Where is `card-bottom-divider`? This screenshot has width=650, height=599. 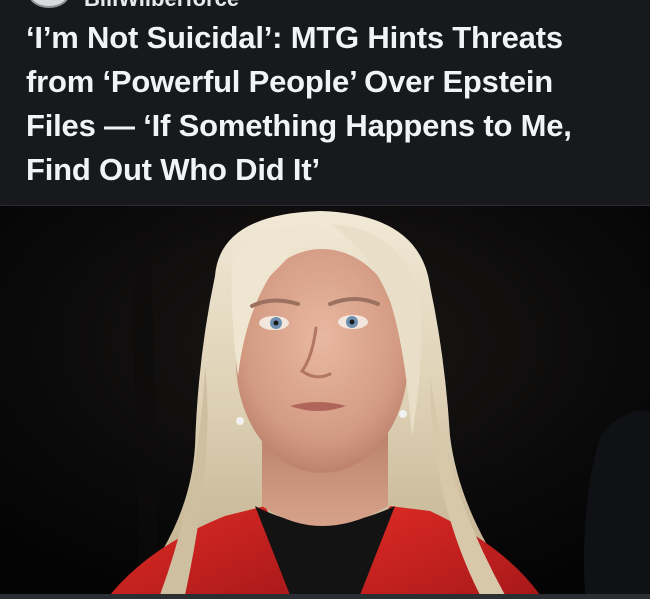 card-bottom-divider is located at coordinates (325, 596).